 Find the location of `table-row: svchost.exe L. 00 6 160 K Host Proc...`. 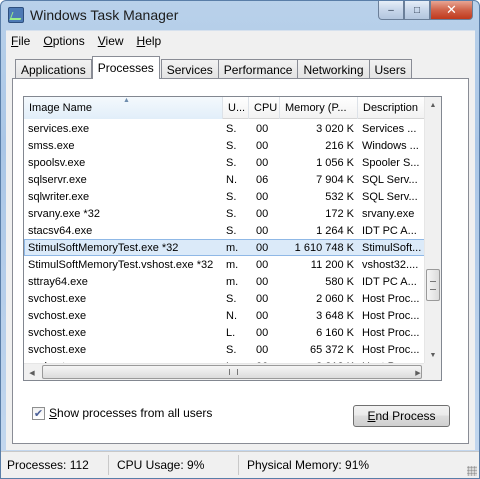

table-row: svchost.exe L. 00 6 160 K Host Proc... is located at coordinates (225, 332).